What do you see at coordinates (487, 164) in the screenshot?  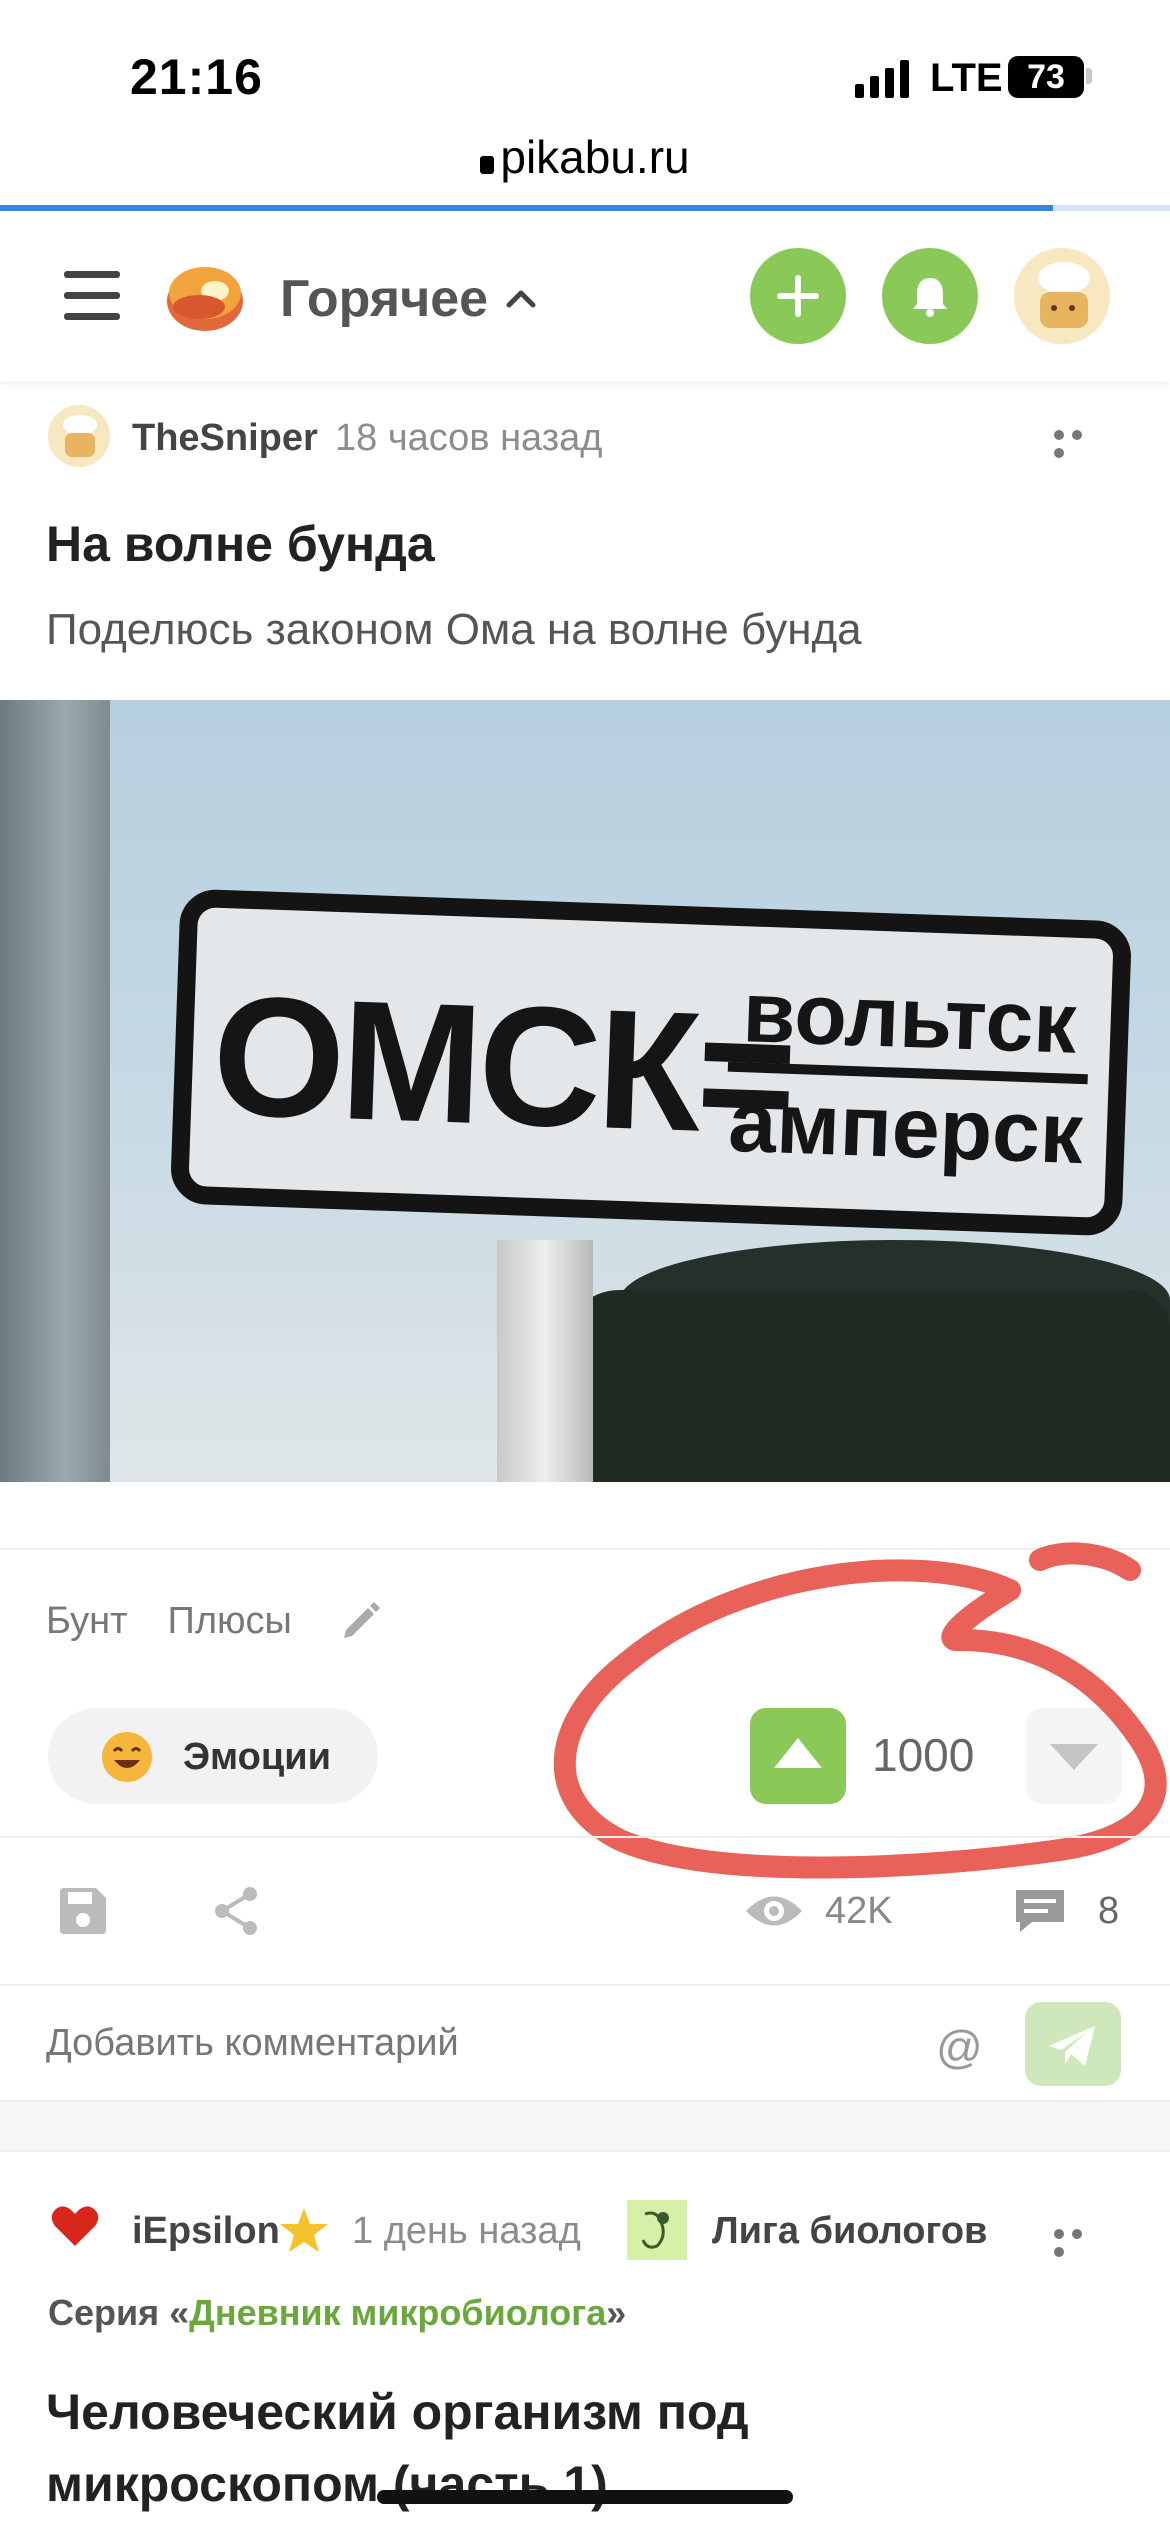 I see `lock-icon` at bounding box center [487, 164].